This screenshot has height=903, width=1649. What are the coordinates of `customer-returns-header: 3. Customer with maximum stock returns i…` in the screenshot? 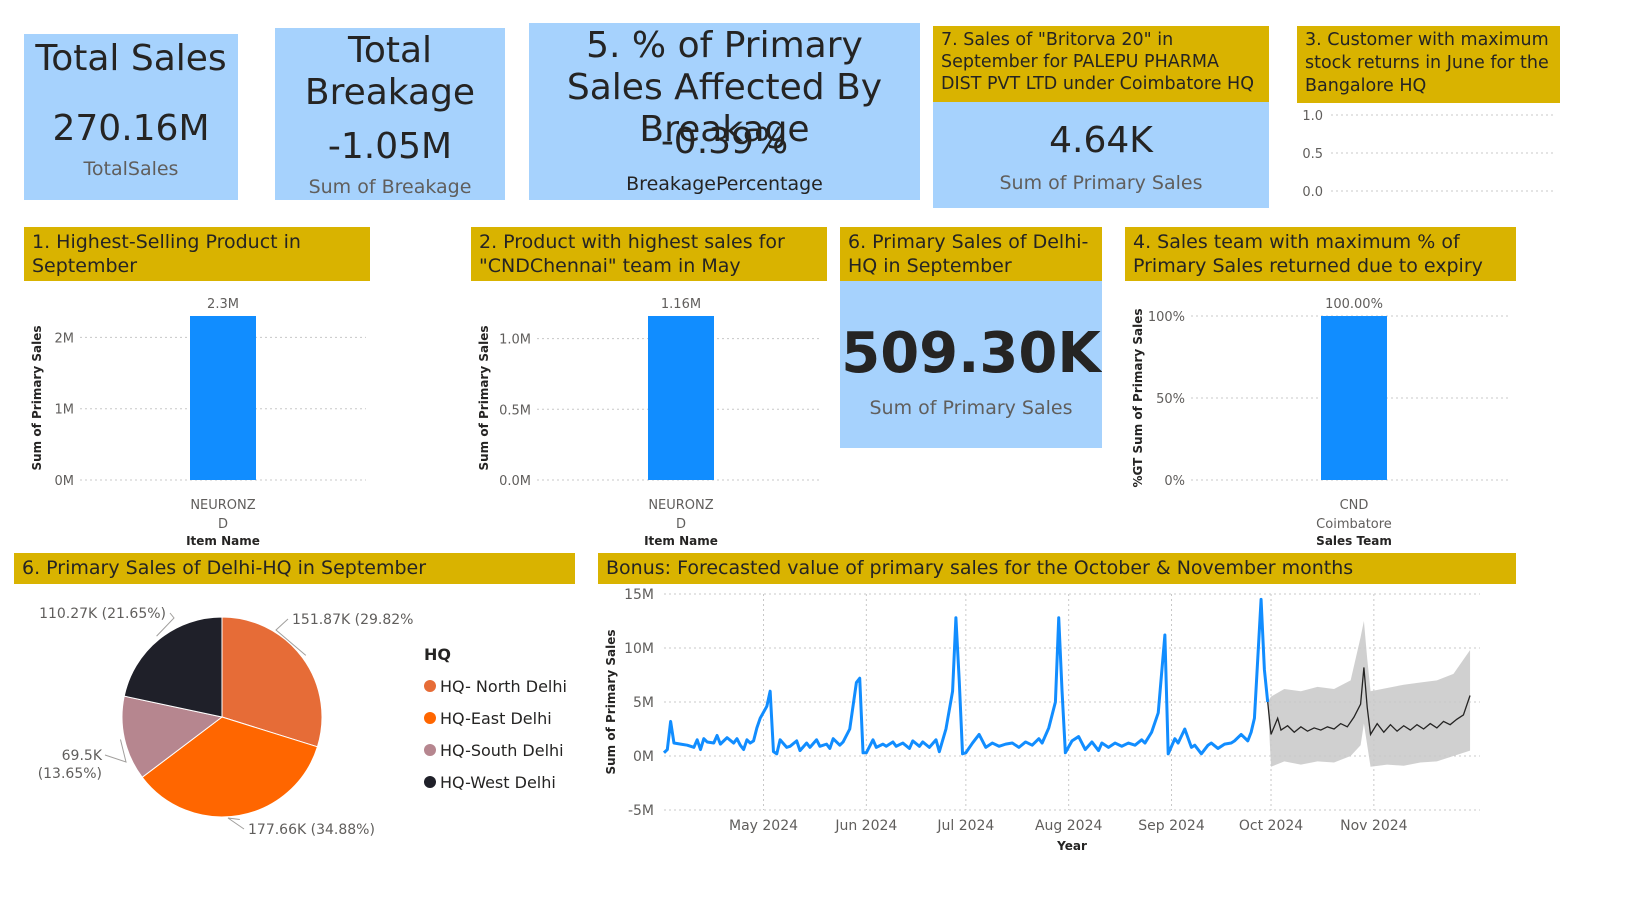 It's located at (1428, 64).